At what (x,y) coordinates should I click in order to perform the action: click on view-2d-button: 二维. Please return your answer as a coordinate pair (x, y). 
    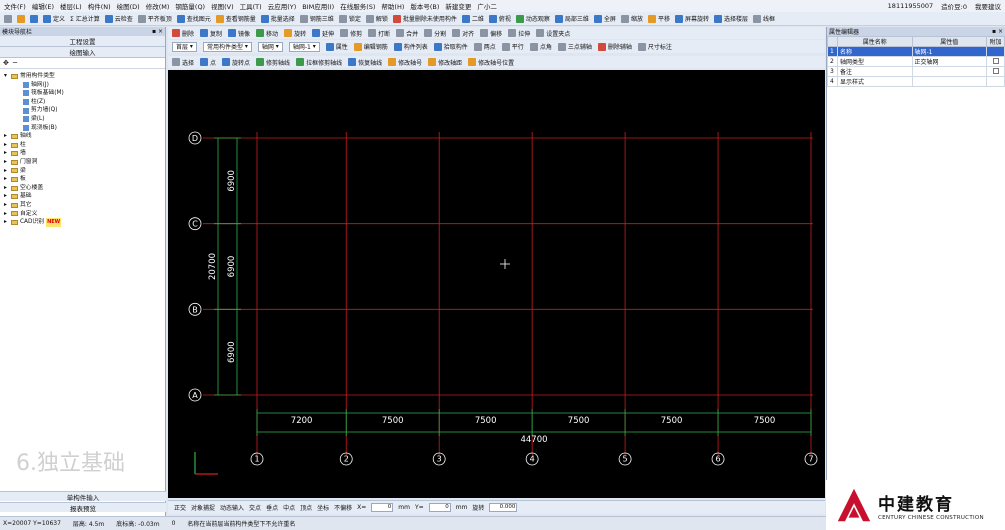
    Looking at the image, I should click on (472, 18).